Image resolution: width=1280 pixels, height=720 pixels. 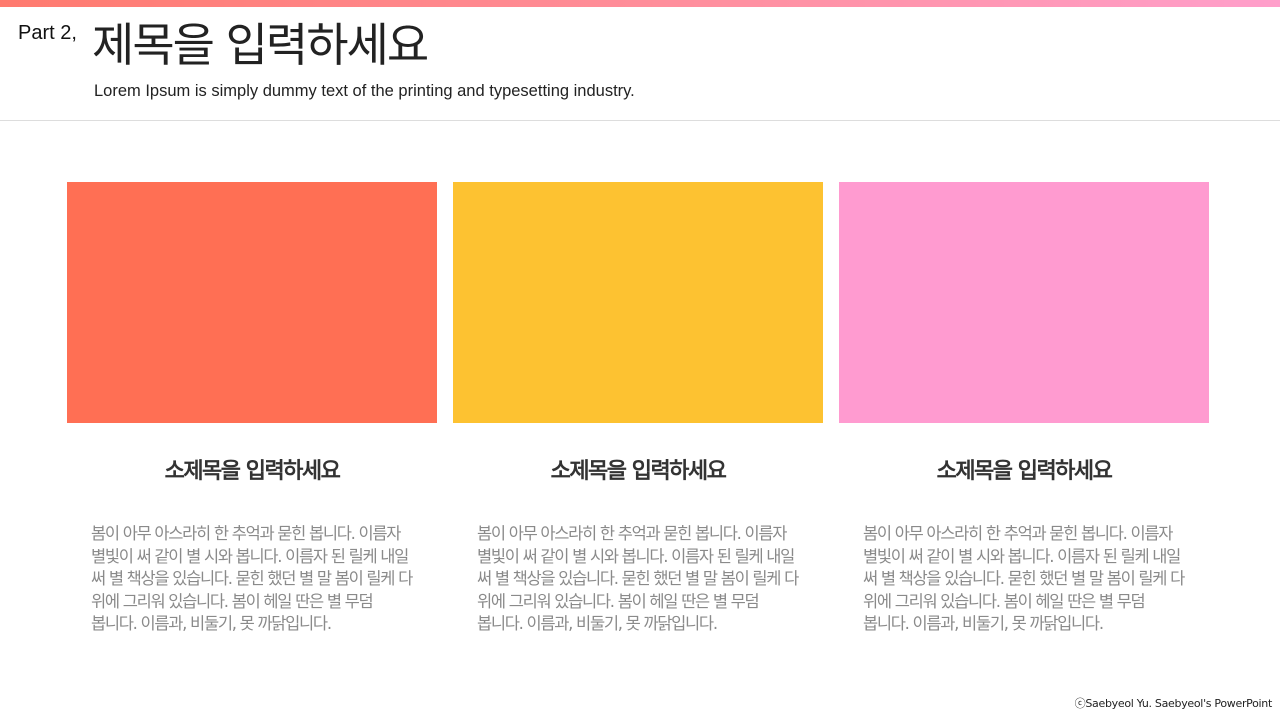 What do you see at coordinates (260, 45) in the screenshot?
I see `page-title: 제목을 입력하세요` at bounding box center [260, 45].